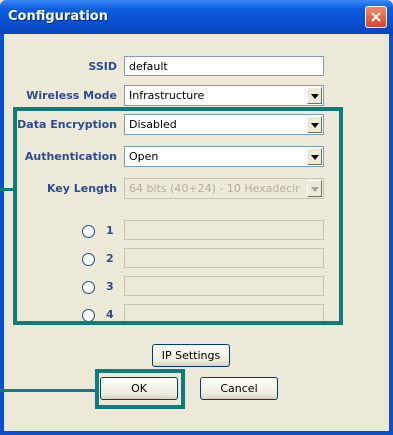  I want to click on window-frame-right, so click(391, 234).